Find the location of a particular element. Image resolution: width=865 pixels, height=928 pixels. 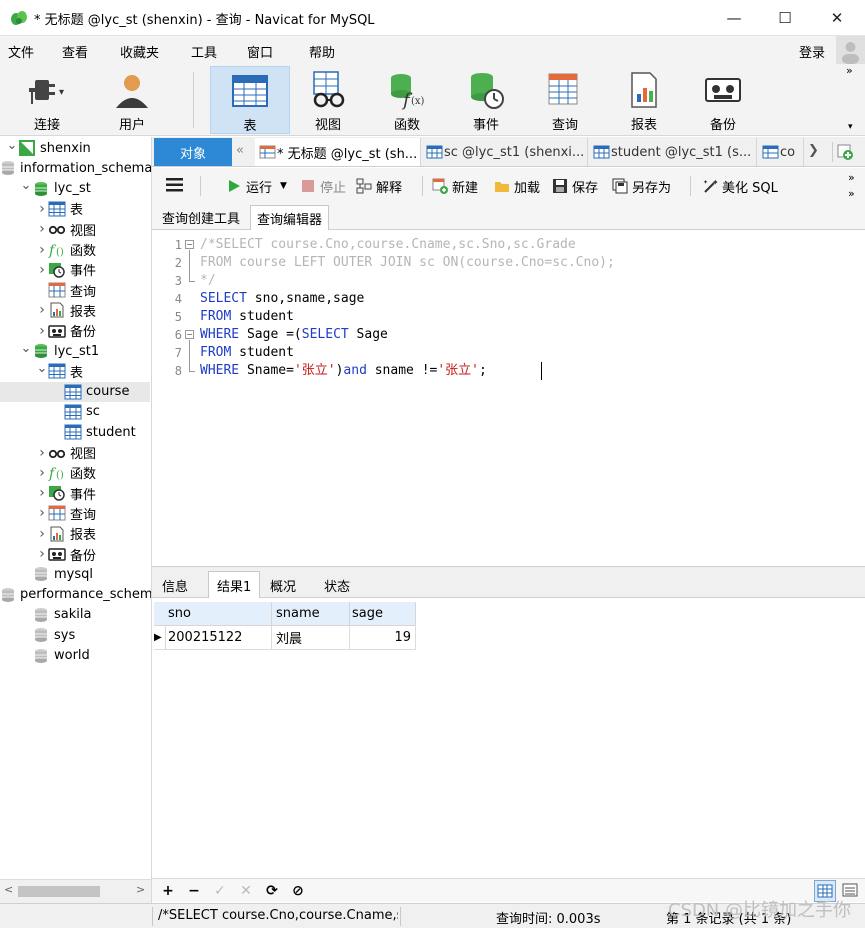

table-cell: 19 is located at coordinates (383, 638).